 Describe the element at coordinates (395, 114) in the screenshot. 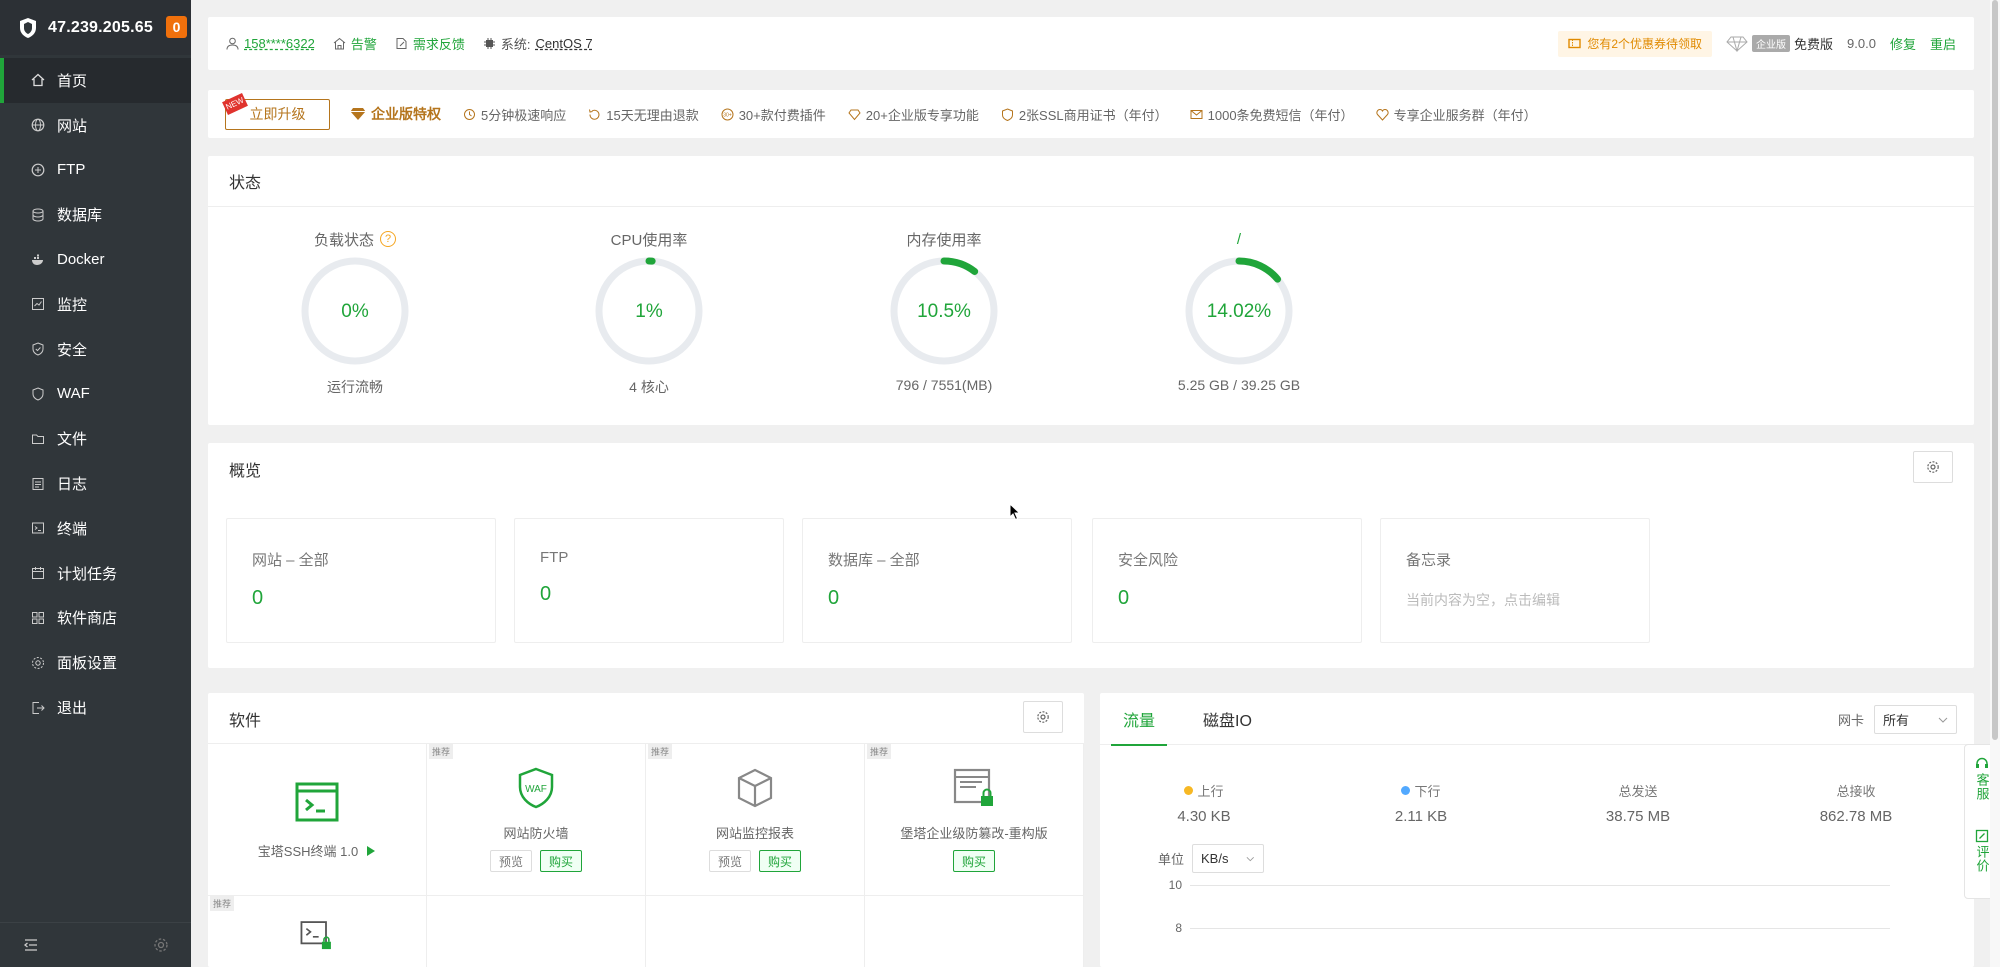

I see `enterprise-privileges: 企业版特权` at that location.